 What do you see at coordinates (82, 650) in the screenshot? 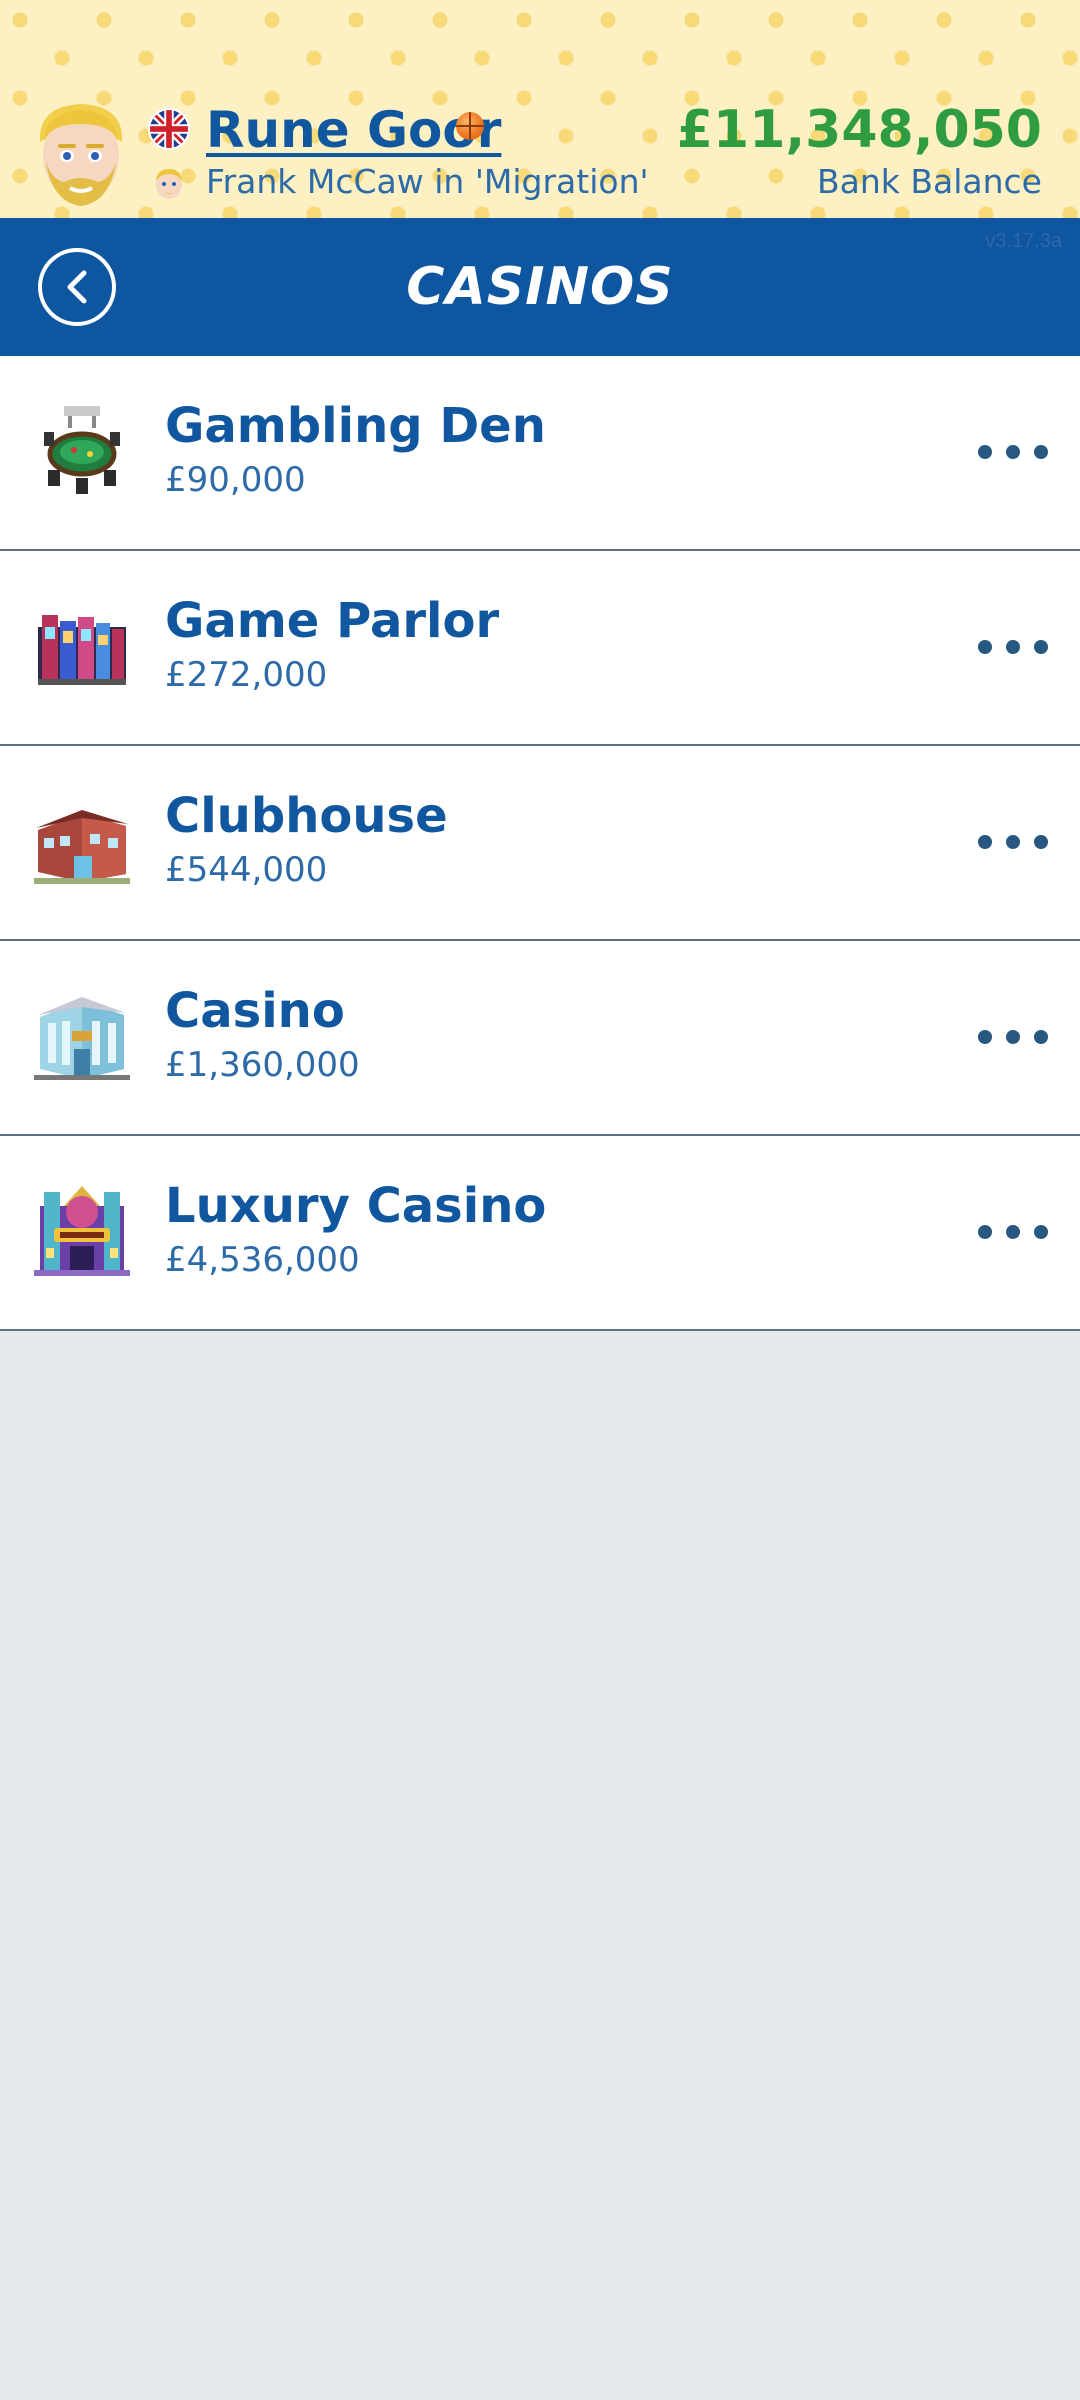
I see `game-parlor-icon` at bounding box center [82, 650].